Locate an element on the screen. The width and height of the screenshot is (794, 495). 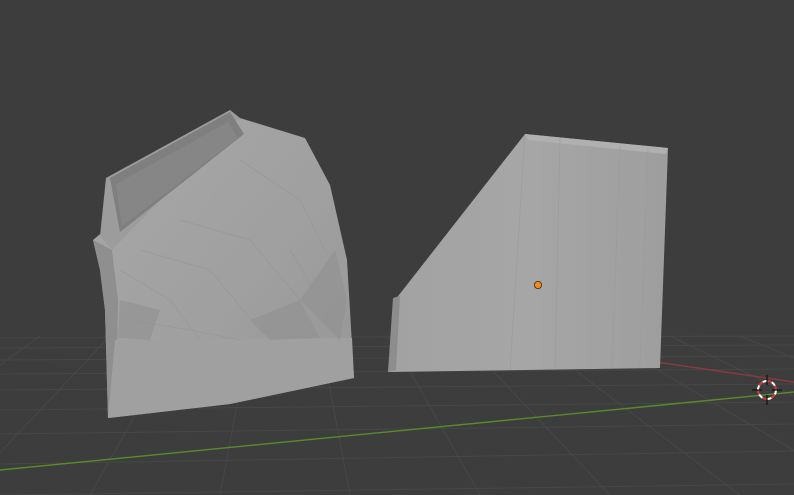
object-origin-icon is located at coordinates (538, 284).